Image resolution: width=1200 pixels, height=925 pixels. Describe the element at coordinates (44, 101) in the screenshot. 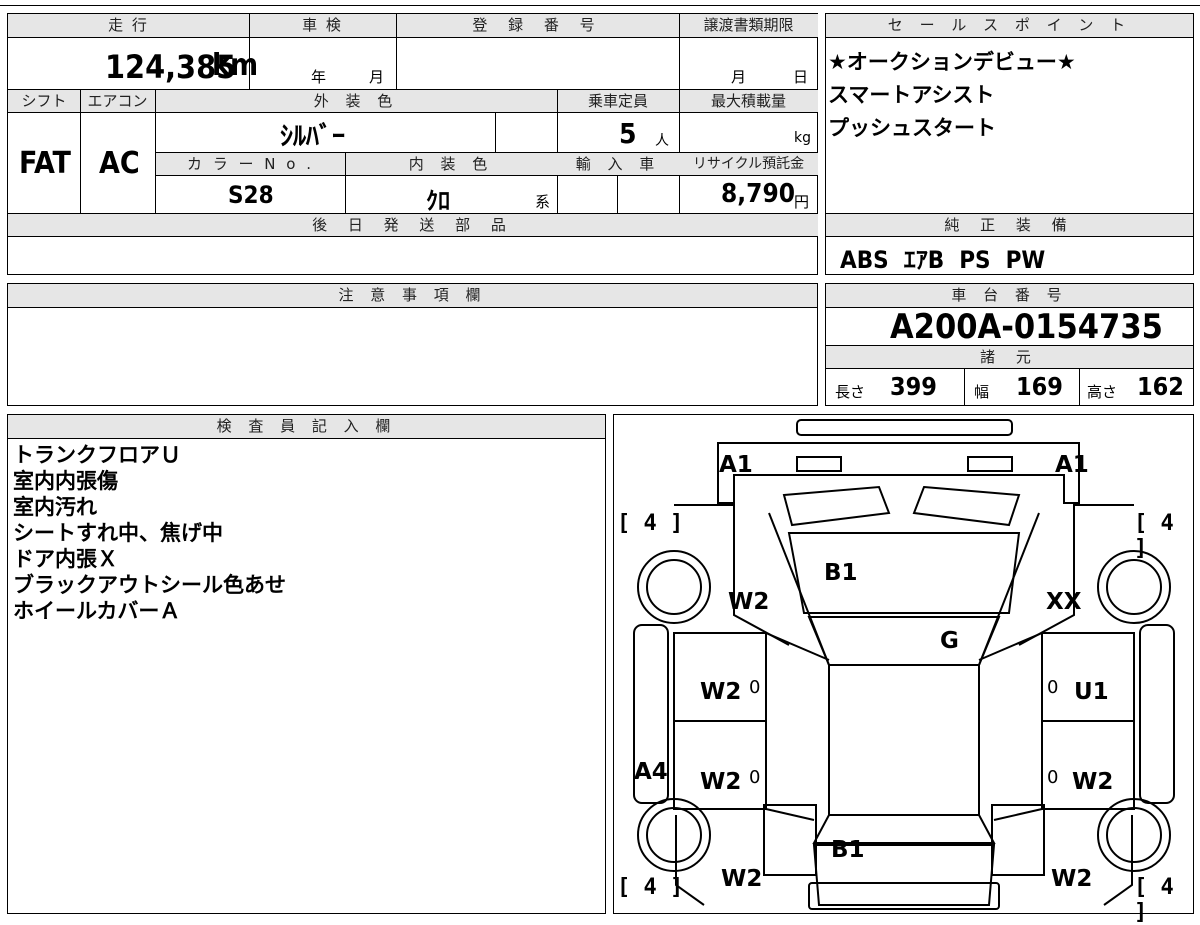

I see `shift-header: シフト` at that location.